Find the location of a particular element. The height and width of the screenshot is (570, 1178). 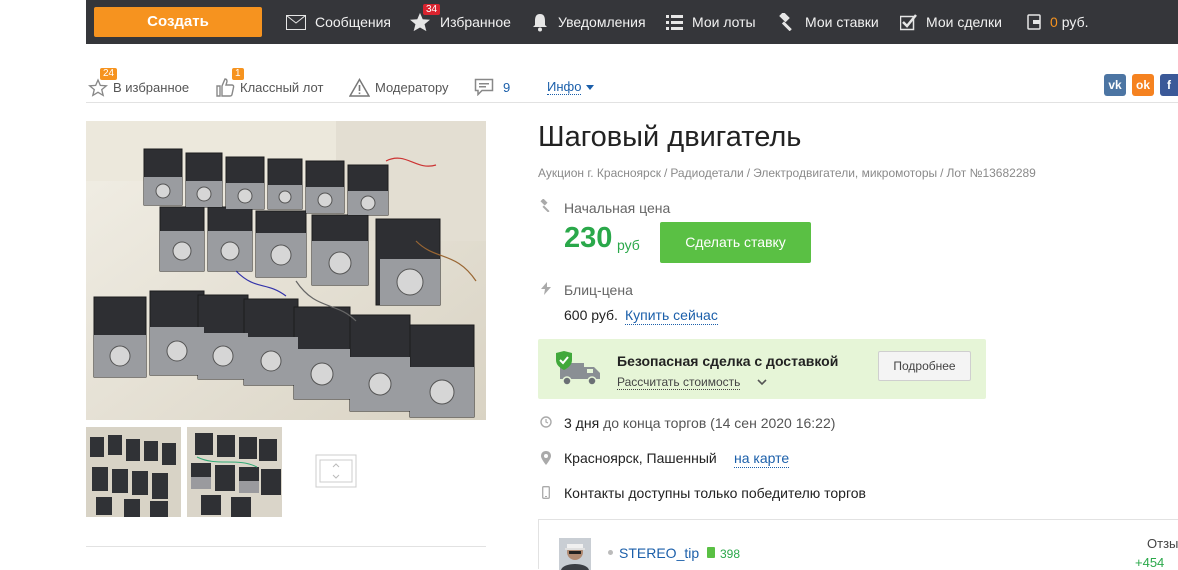

seller-rating-icon is located at coordinates (711, 552).